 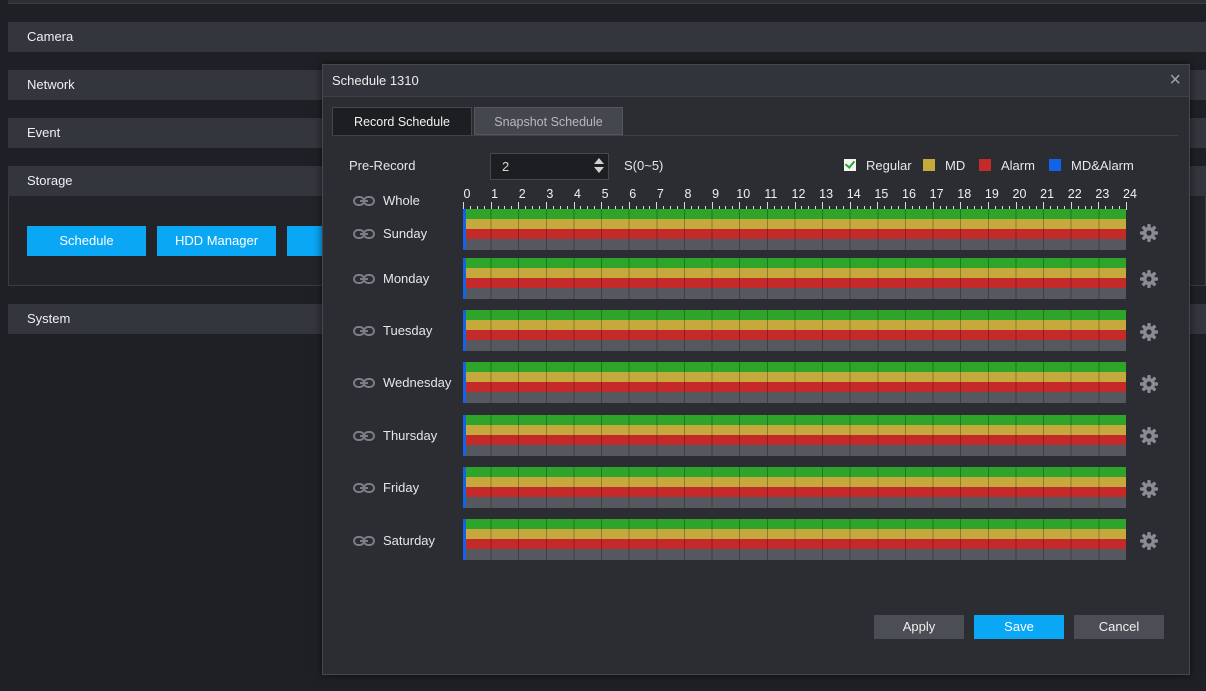 What do you see at coordinates (909, 194) in the screenshot?
I see `hour-label: 16` at bounding box center [909, 194].